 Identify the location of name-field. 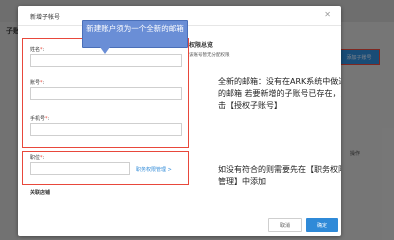
(106, 60).